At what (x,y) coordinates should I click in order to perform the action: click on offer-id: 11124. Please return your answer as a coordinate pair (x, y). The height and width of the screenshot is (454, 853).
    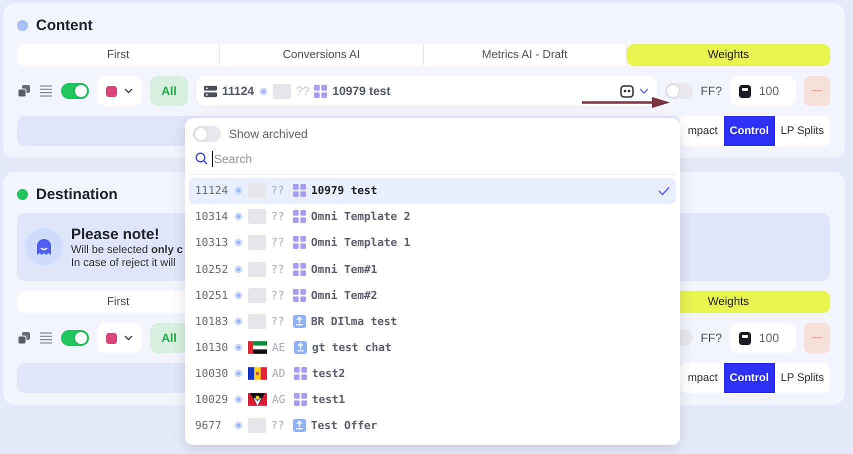
    Looking at the image, I should click on (212, 191).